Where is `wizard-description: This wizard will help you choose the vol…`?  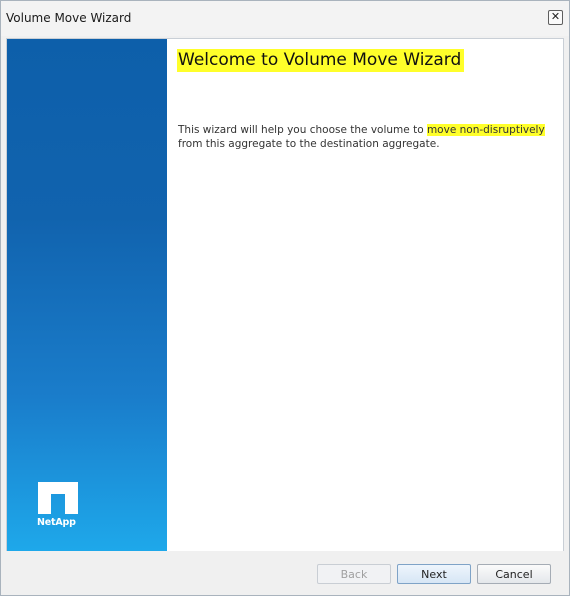 wizard-description: This wizard will help you choose the vol… is located at coordinates (368, 137).